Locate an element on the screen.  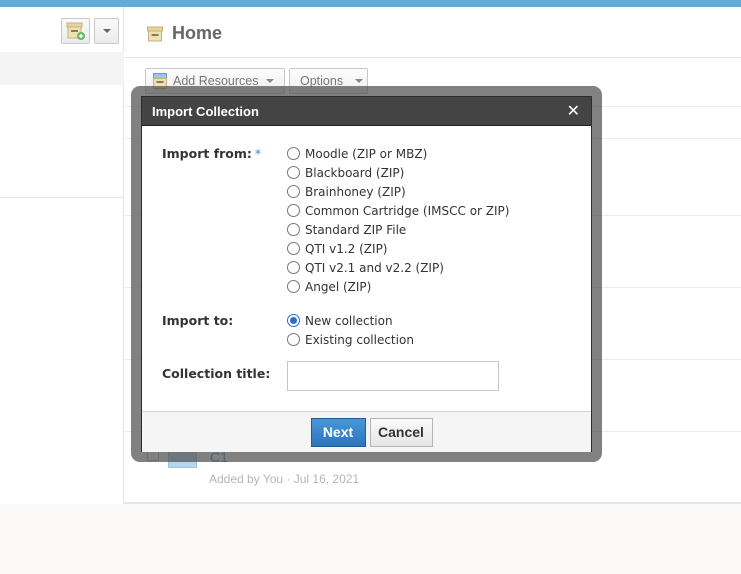
box-plus-icon is located at coordinates (75, 31).